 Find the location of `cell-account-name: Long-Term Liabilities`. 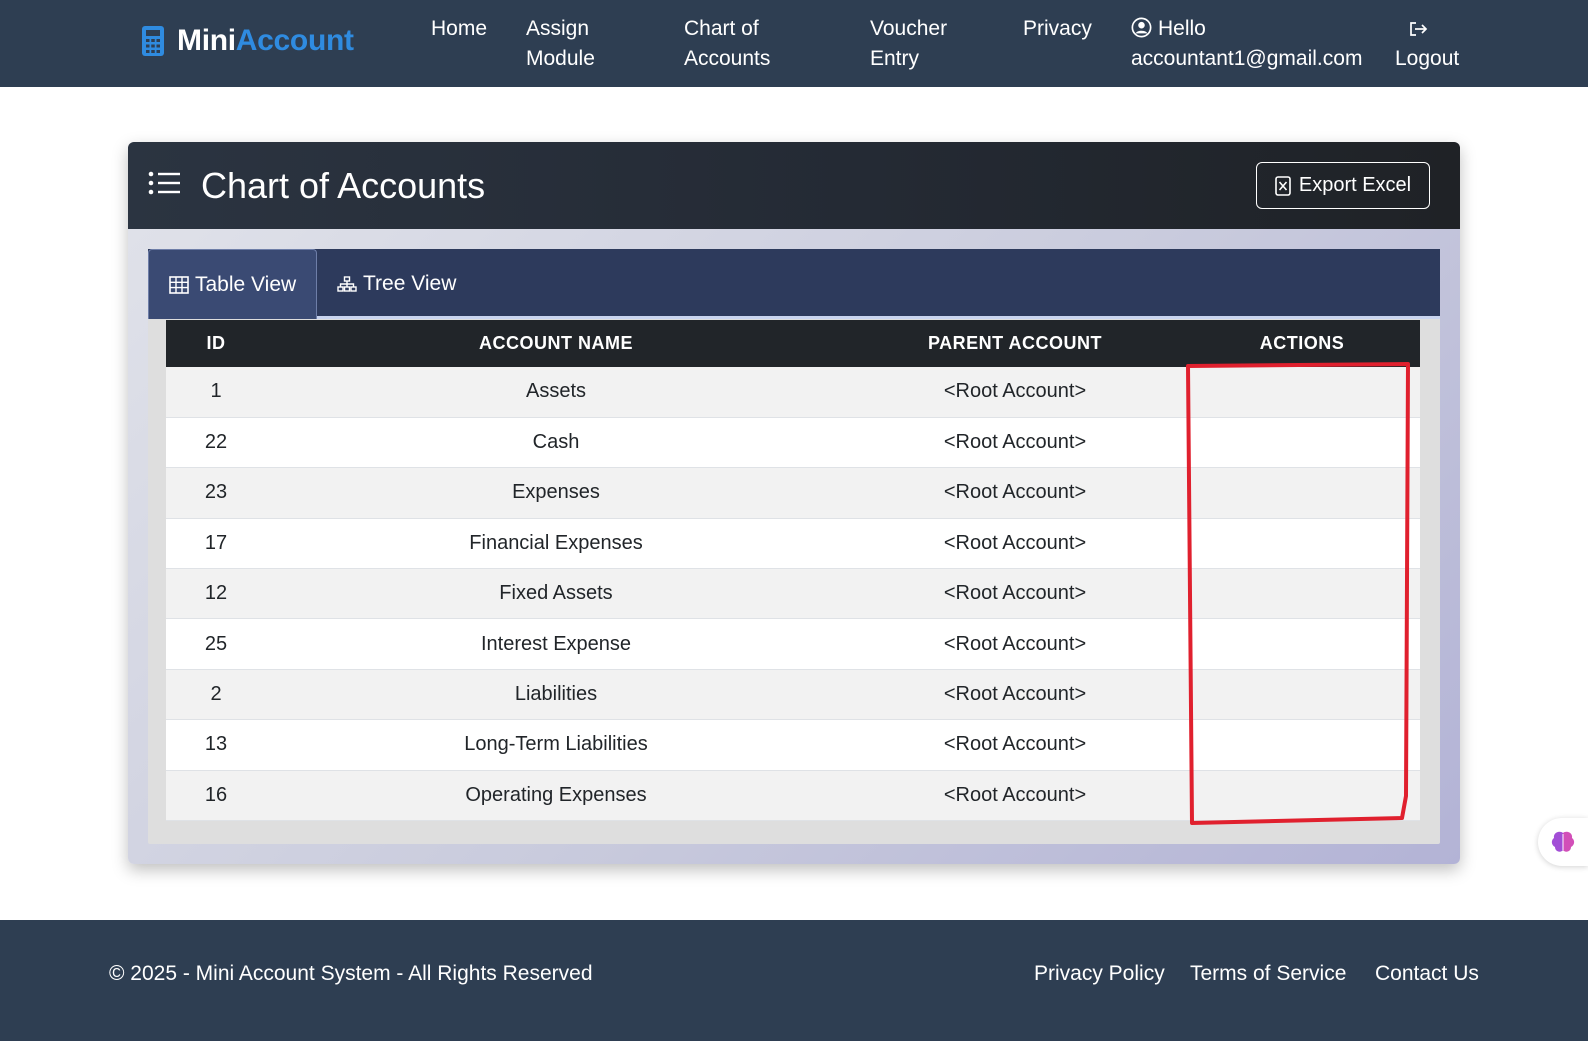

cell-account-name: Long-Term Liabilities is located at coordinates (556, 745).